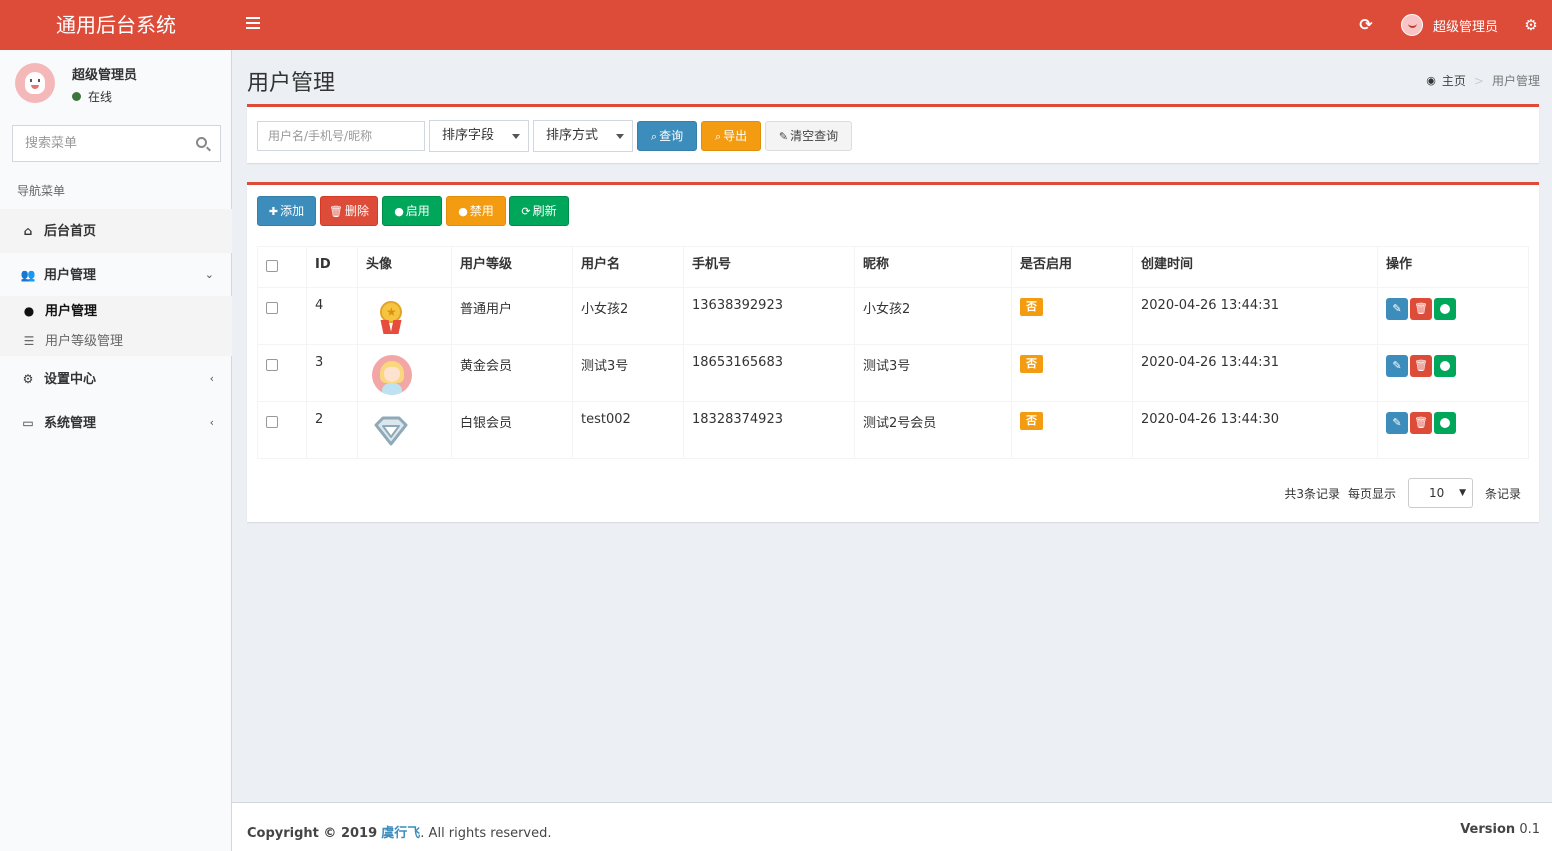 Image resolution: width=1552 pixels, height=851 pixels. What do you see at coordinates (468, 135) in the screenshot?
I see `sort-field-value: 排序字段` at bounding box center [468, 135].